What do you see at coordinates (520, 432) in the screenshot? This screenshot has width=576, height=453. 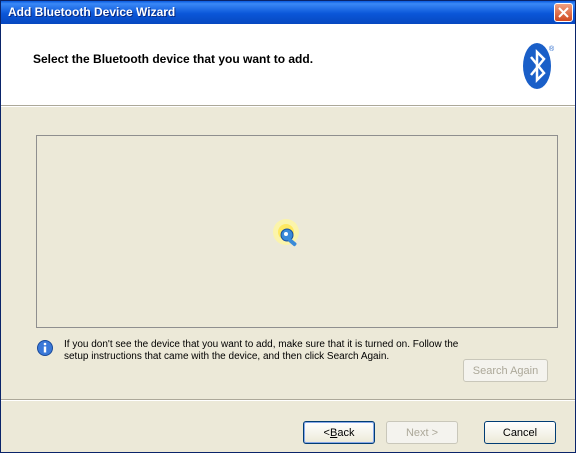 I see `cancel-button: Cancel` at bounding box center [520, 432].